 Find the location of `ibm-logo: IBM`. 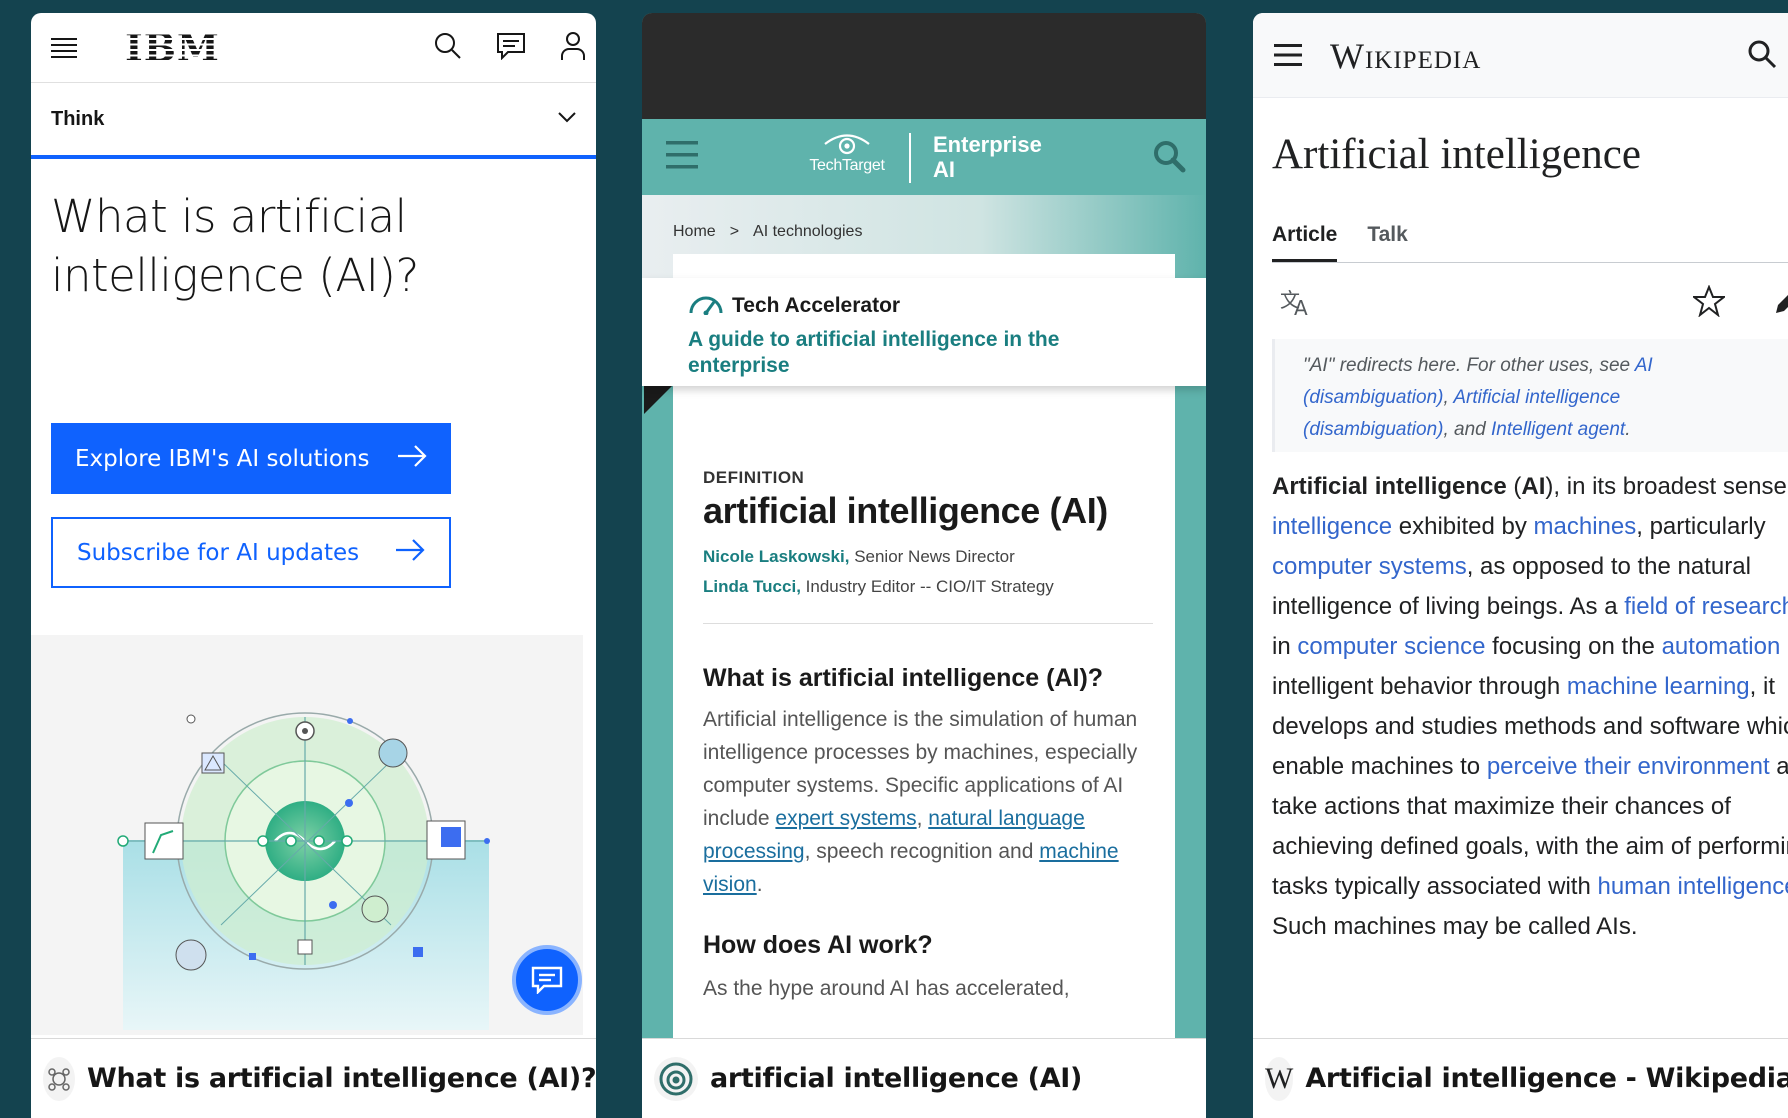

ibm-logo: IBM is located at coordinates (172, 48).